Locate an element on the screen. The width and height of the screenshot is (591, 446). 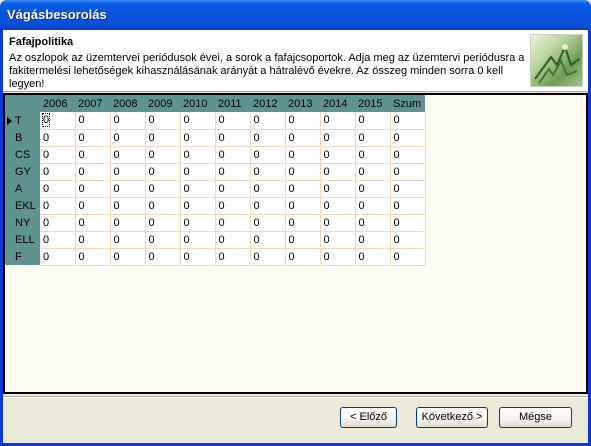
column-header: 2014 is located at coordinates (337, 103).